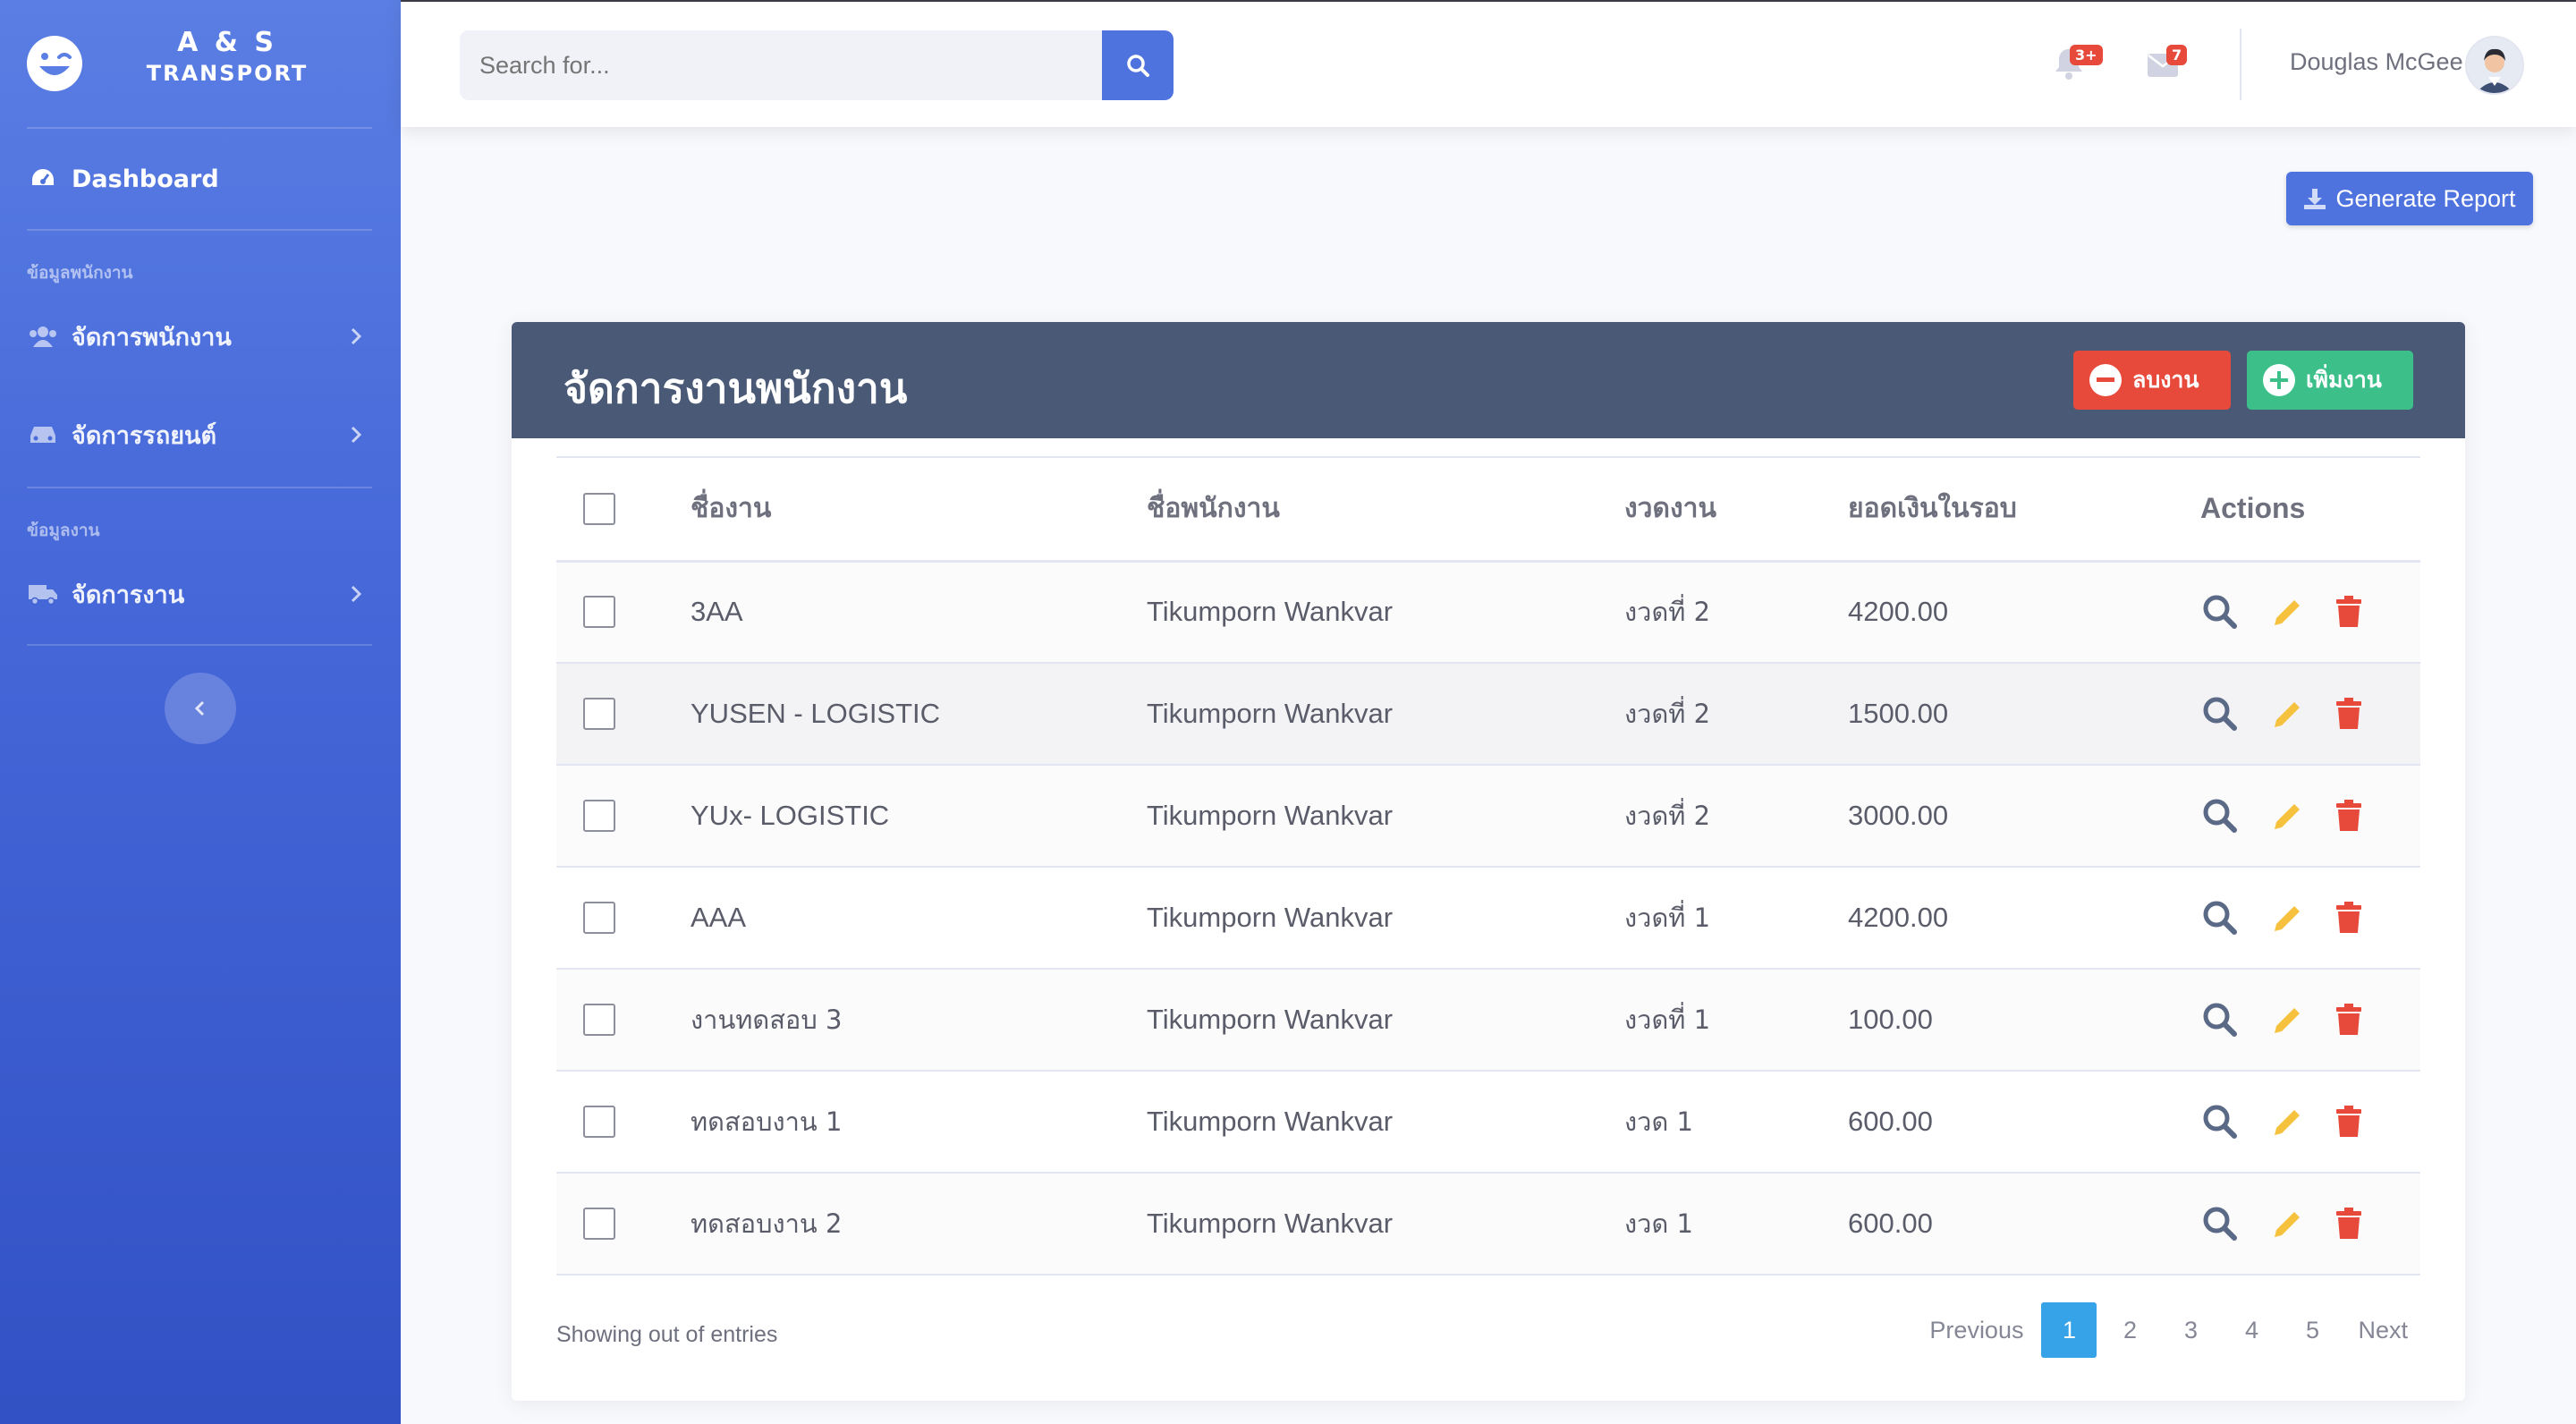 Image resolution: width=2576 pixels, height=1424 pixels. I want to click on alerts-button: 3+, so click(2078, 63).